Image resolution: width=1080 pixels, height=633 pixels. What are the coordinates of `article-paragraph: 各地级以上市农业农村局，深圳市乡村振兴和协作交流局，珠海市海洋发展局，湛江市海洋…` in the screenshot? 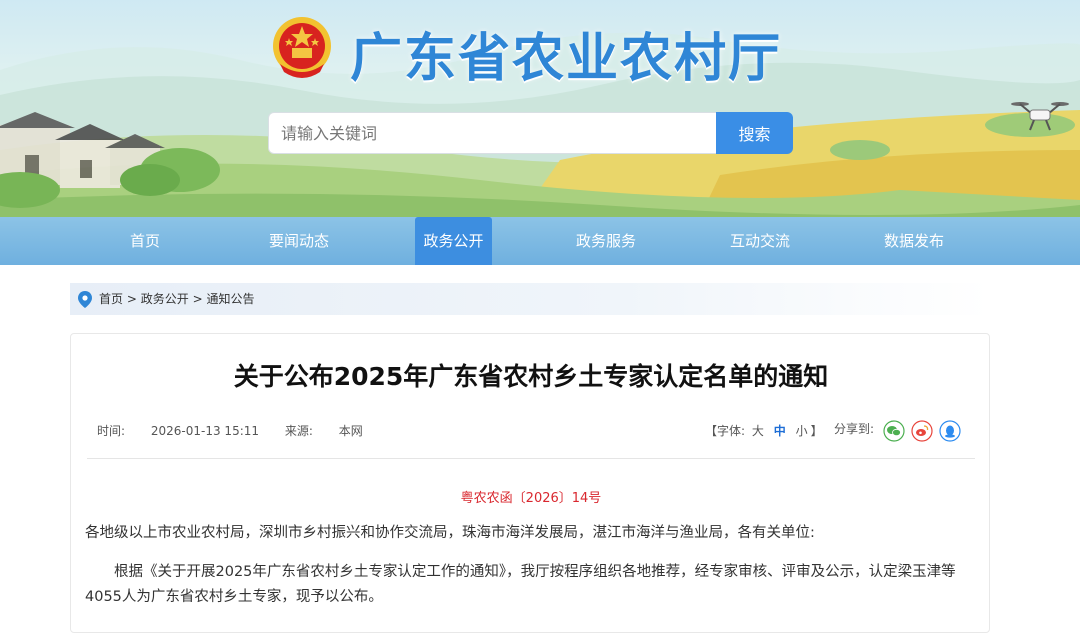 It's located at (450, 533).